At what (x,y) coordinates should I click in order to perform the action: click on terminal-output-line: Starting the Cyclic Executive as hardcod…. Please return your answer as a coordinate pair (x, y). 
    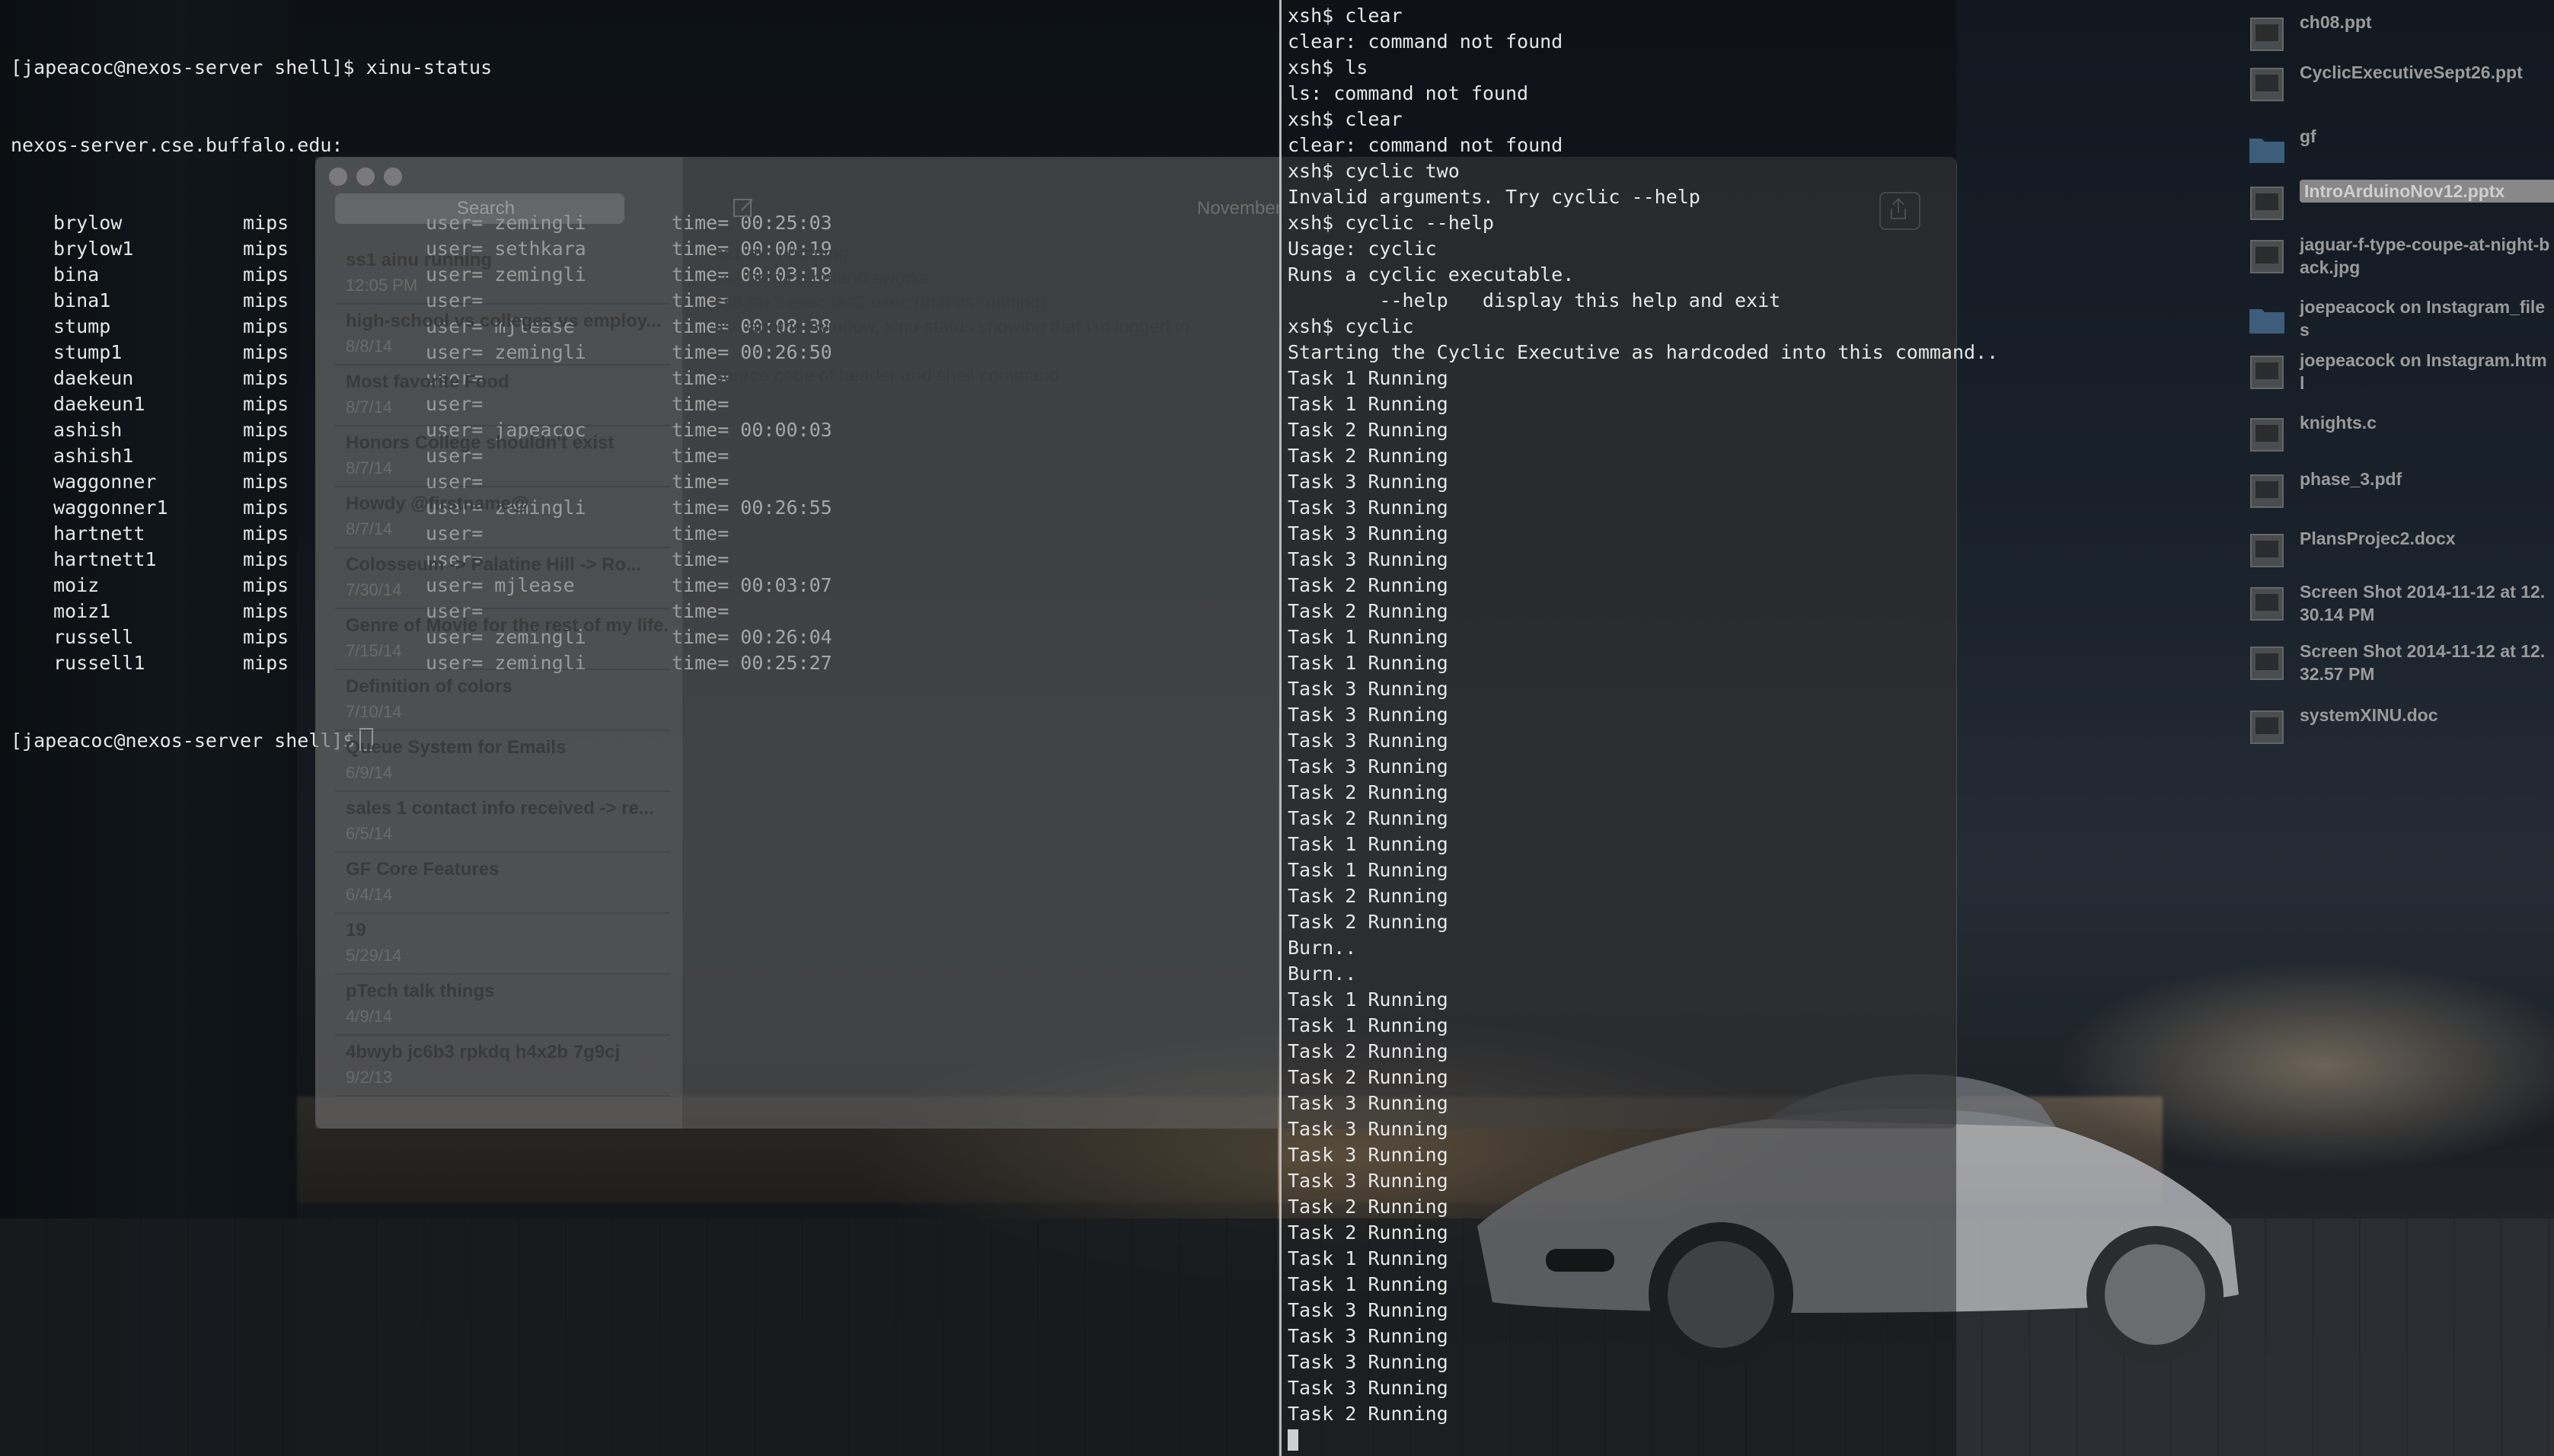
    Looking at the image, I should click on (1643, 352).